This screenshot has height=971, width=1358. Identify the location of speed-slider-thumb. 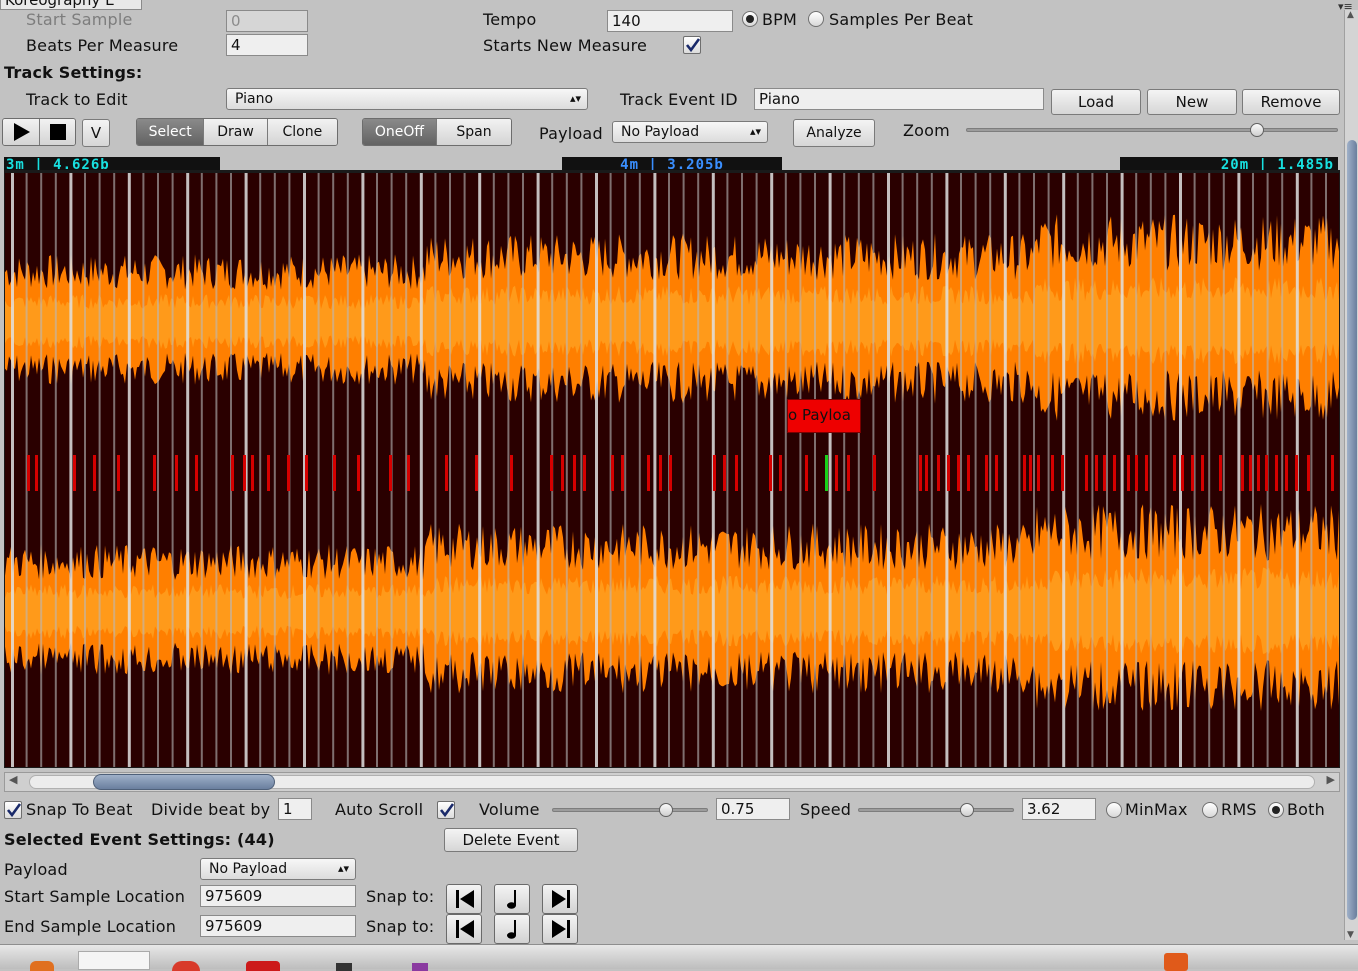
(967, 810).